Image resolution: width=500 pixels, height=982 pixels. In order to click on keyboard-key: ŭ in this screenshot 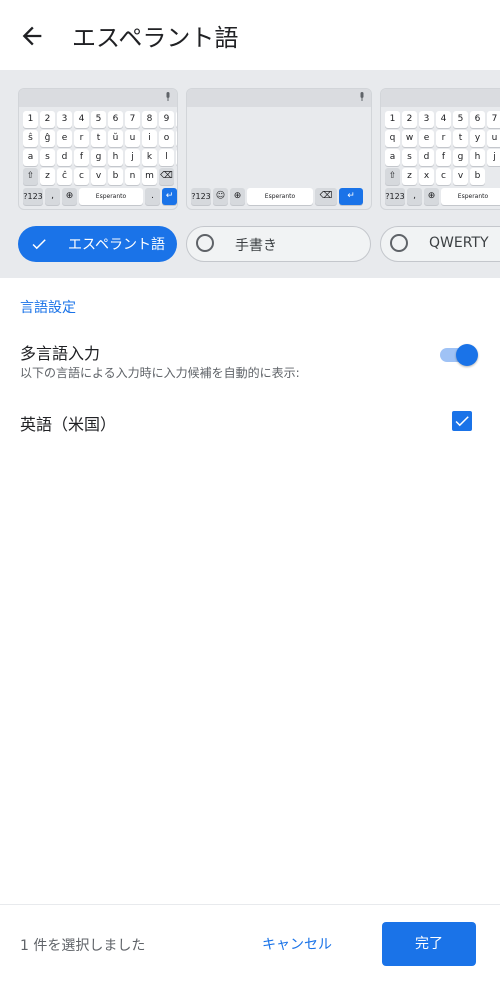, I will do `click(115, 138)`.